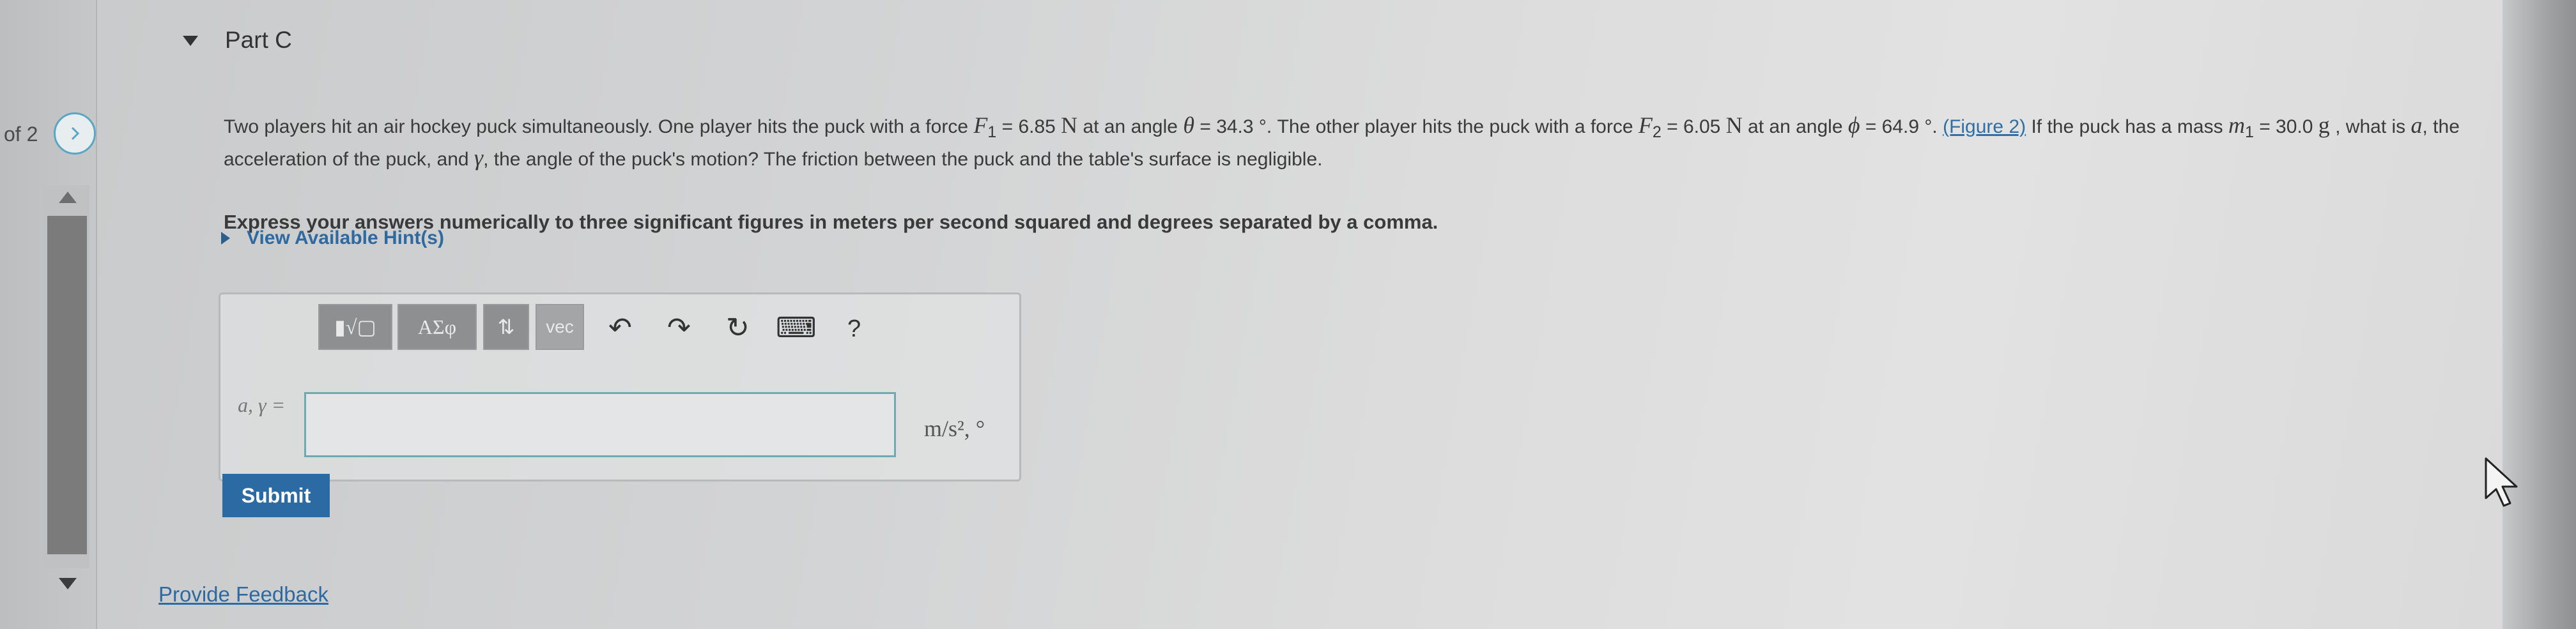  I want to click on expand-triangle-icon, so click(225, 238).